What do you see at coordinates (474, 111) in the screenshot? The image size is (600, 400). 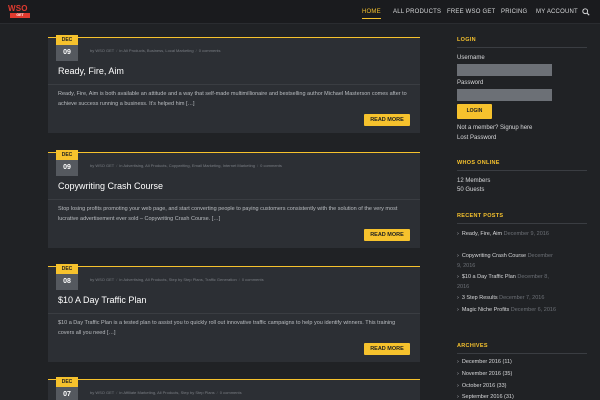 I see `login-button: LOGIN` at bounding box center [474, 111].